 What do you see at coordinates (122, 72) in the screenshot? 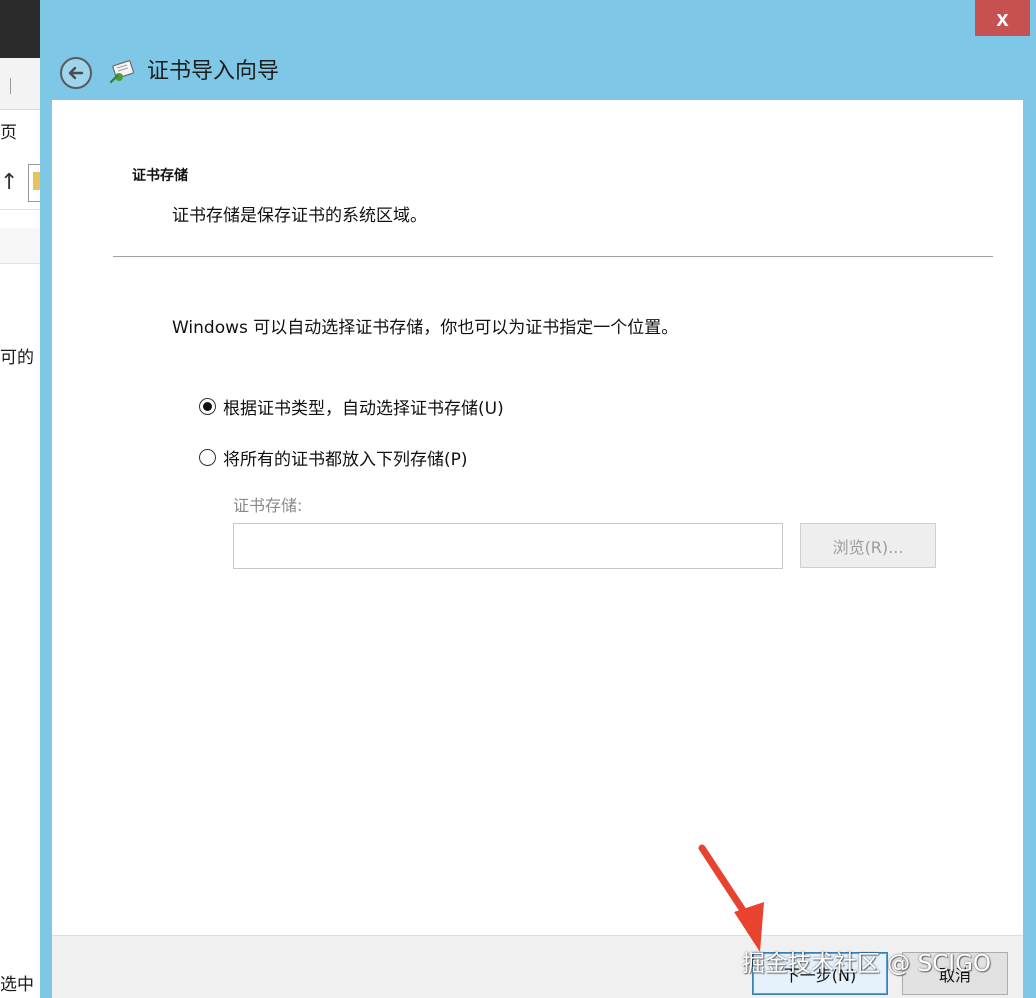
I see `certificate-wizard-icon` at bounding box center [122, 72].